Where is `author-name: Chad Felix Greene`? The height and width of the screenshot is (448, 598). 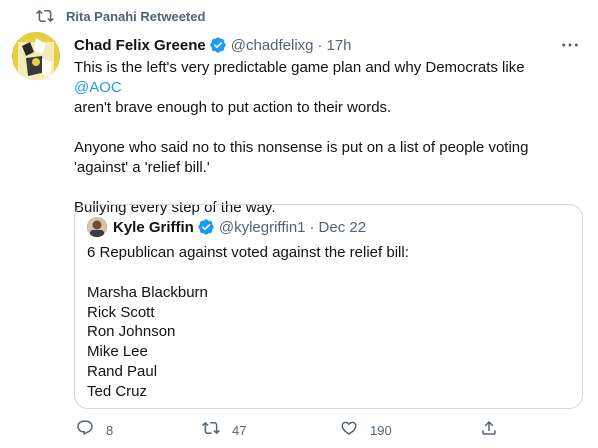 author-name: Chad Felix Greene is located at coordinates (140, 45).